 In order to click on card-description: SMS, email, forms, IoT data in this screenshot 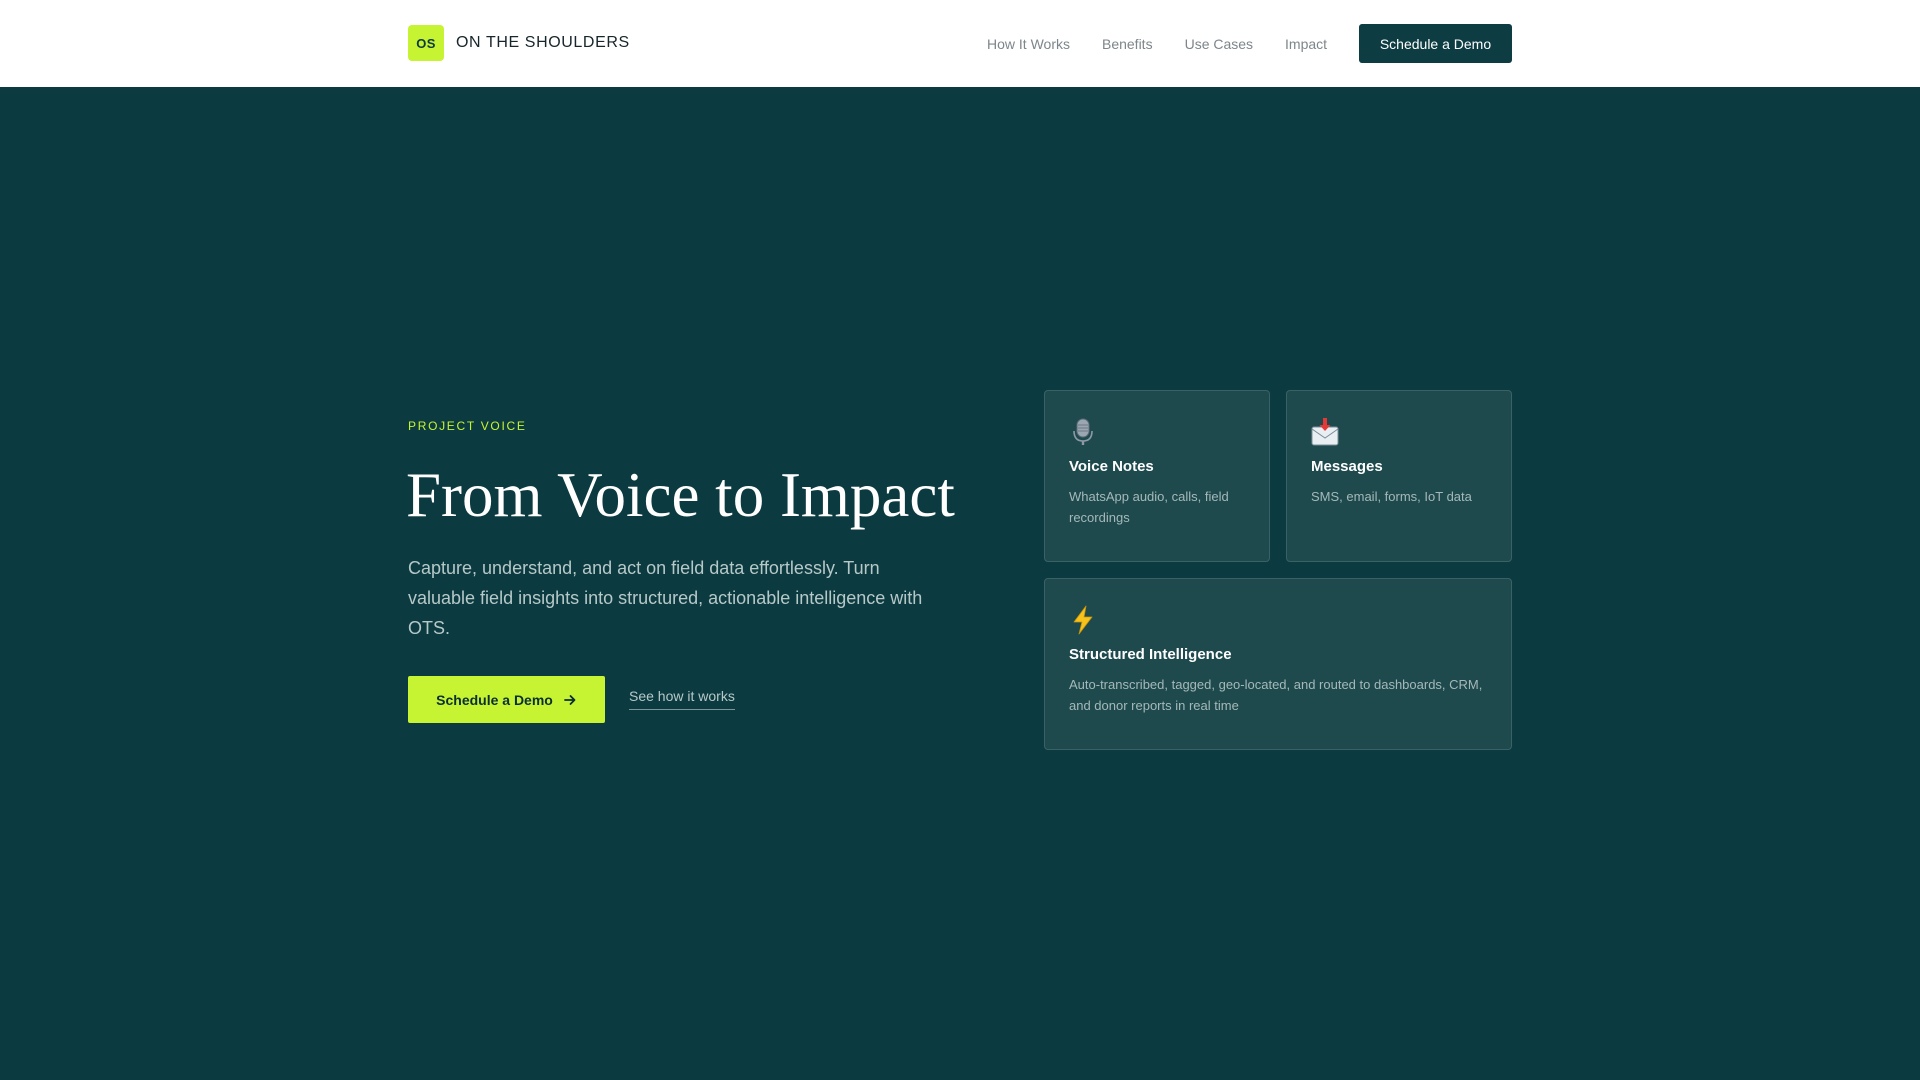, I will do `click(1391, 496)`.